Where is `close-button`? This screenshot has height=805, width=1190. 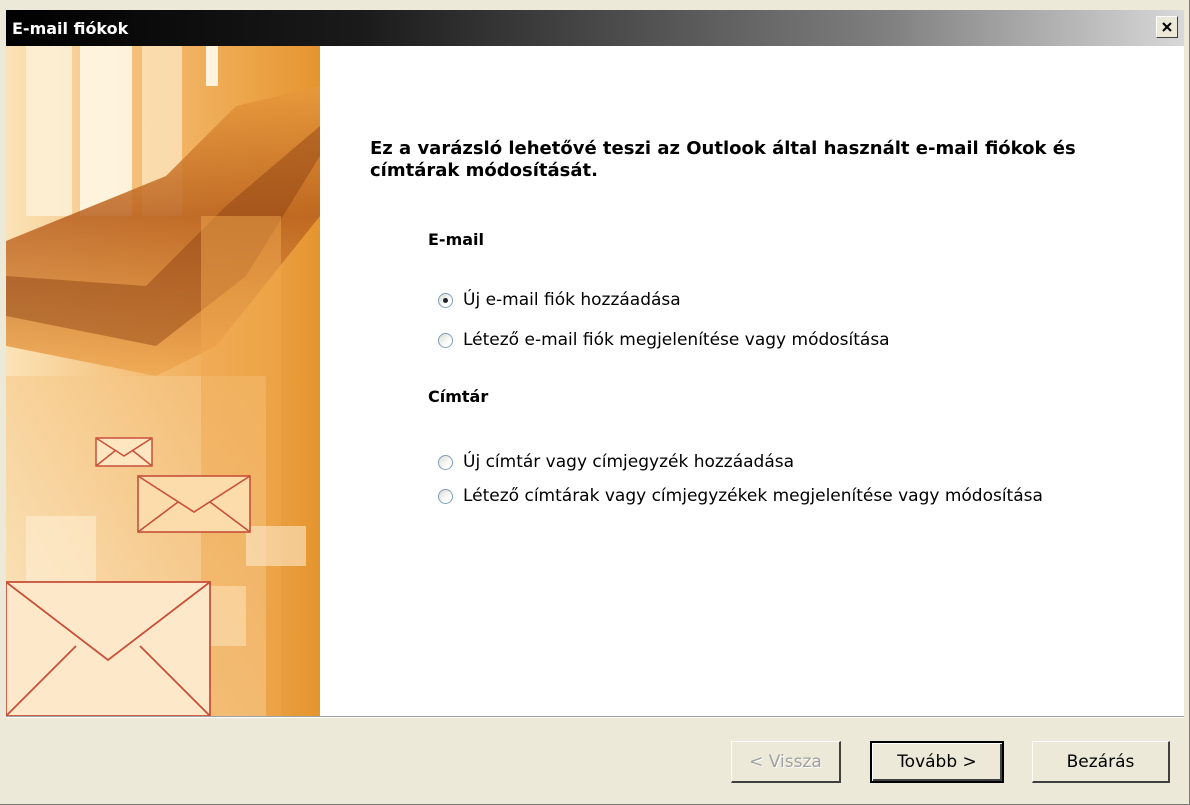
close-button is located at coordinates (1167, 27).